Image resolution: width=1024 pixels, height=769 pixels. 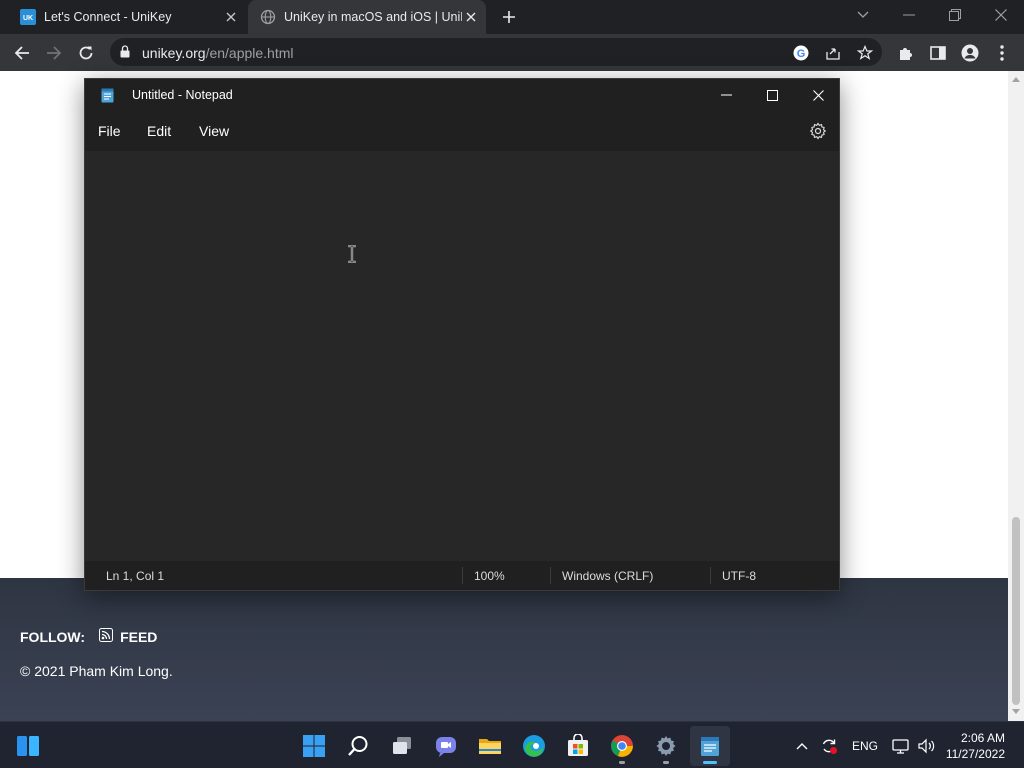 I want to click on google-lens-icon: G, so click(x=801, y=53).